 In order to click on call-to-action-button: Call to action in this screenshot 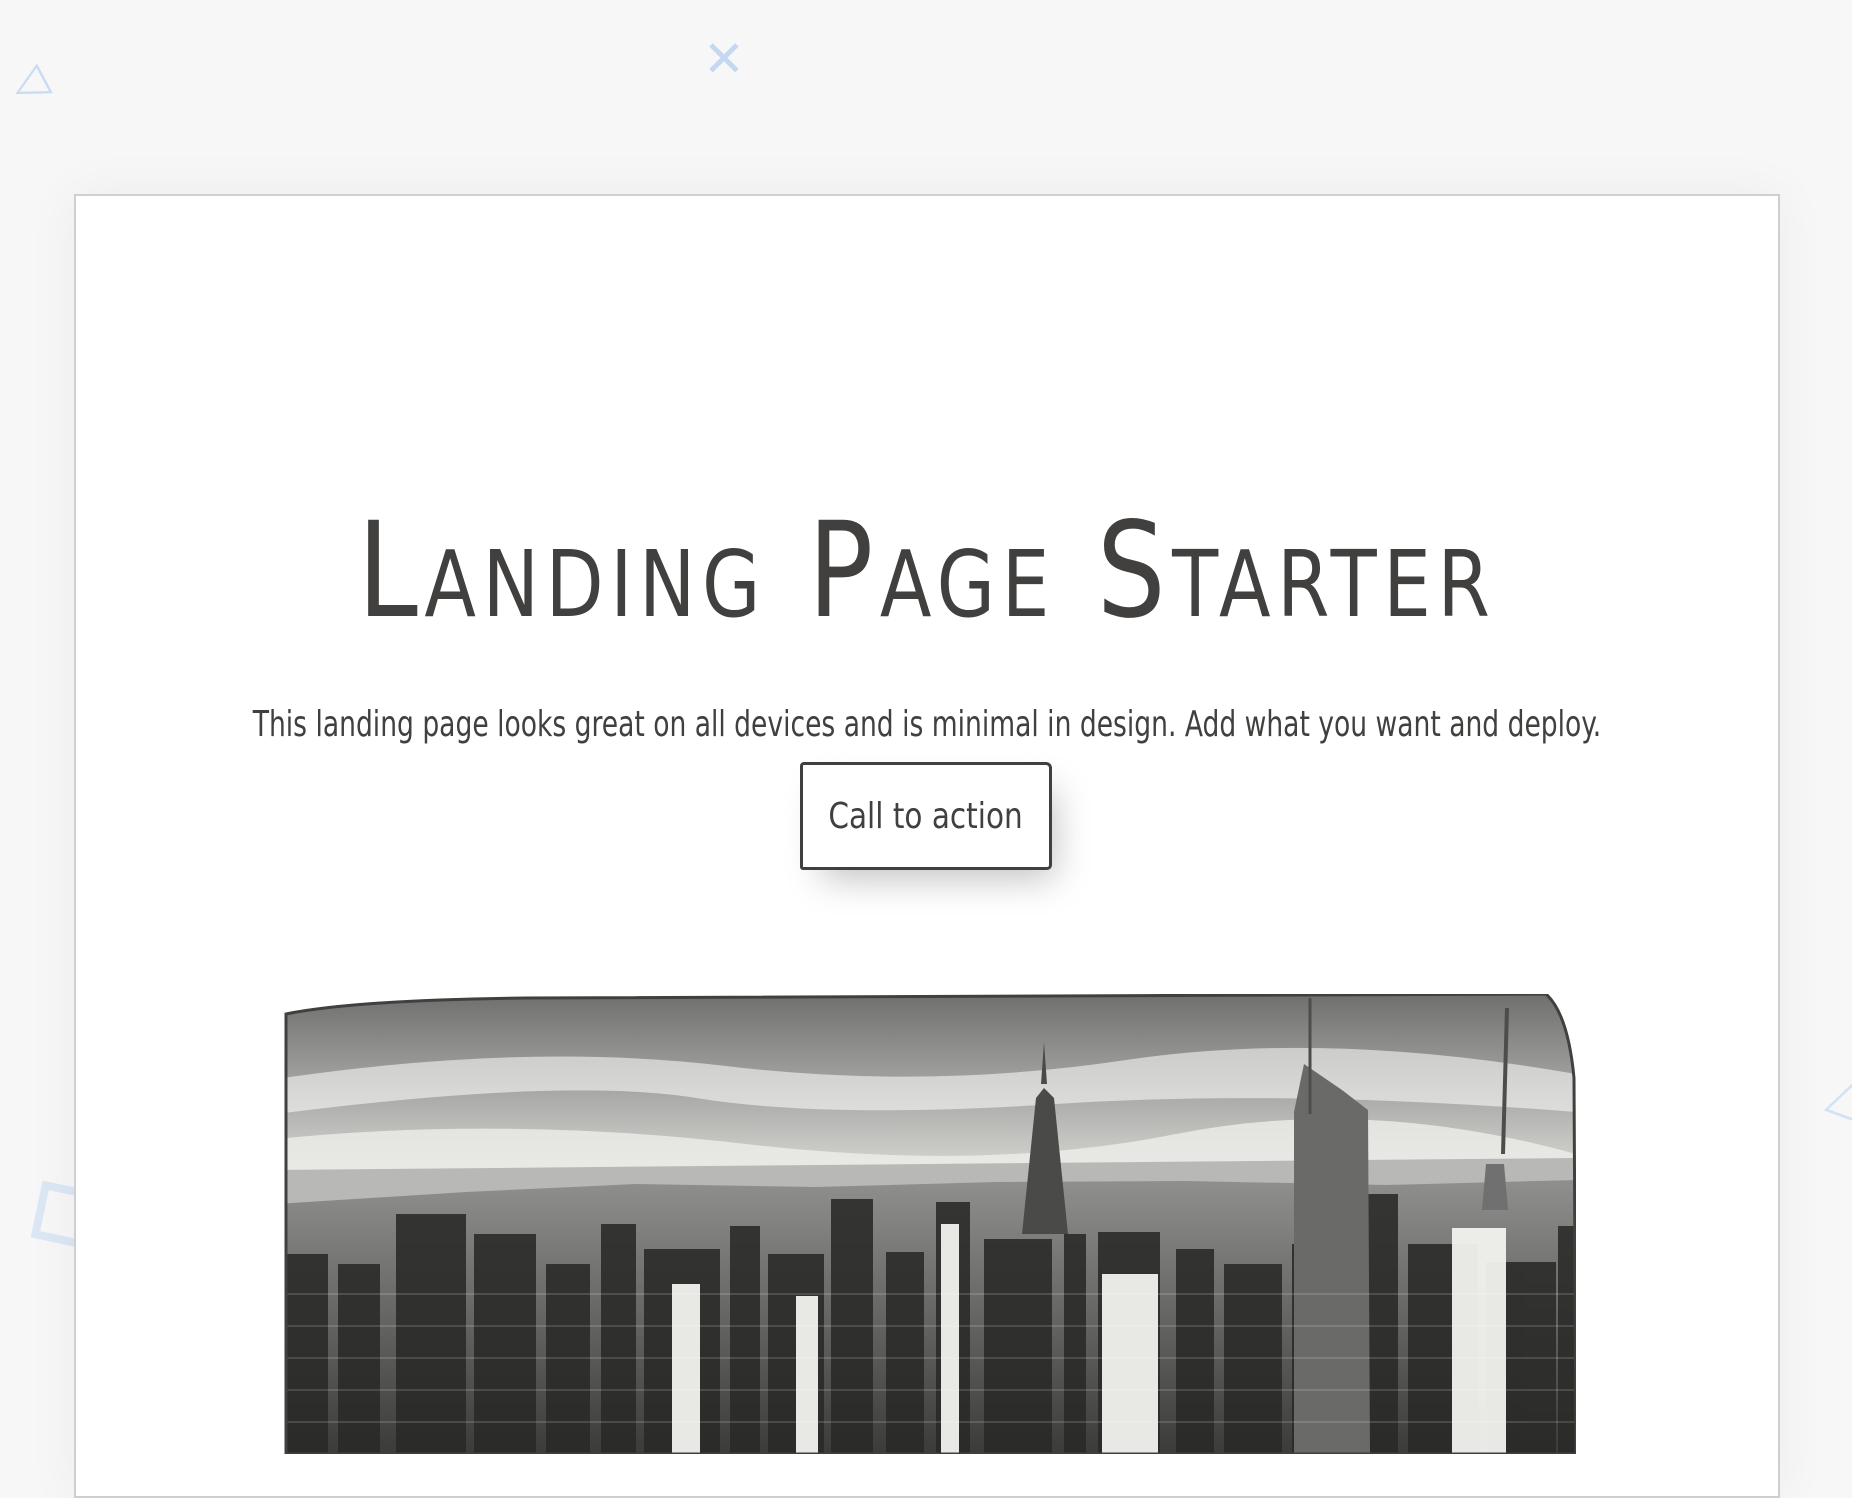, I will do `click(926, 816)`.